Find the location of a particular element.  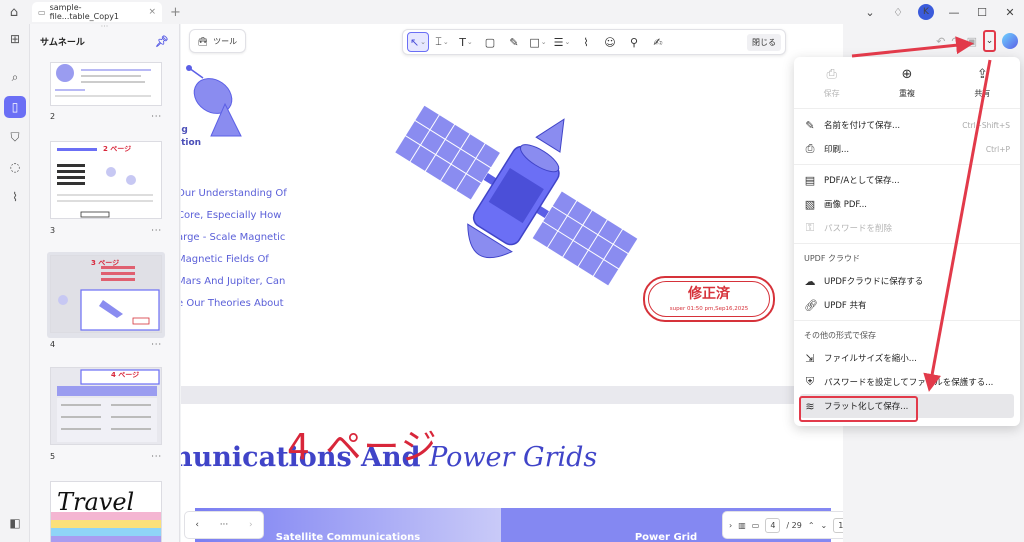

thumbnail-meta: 3 ··· is located at coordinates (106, 230).